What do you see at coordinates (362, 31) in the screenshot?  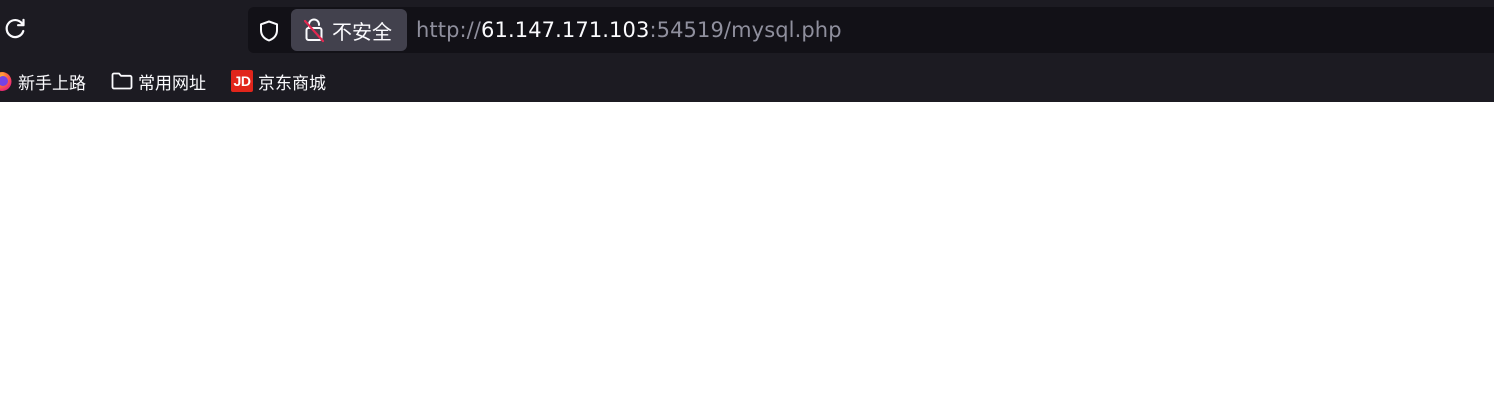 I see `insecure-label: 不安全` at bounding box center [362, 31].